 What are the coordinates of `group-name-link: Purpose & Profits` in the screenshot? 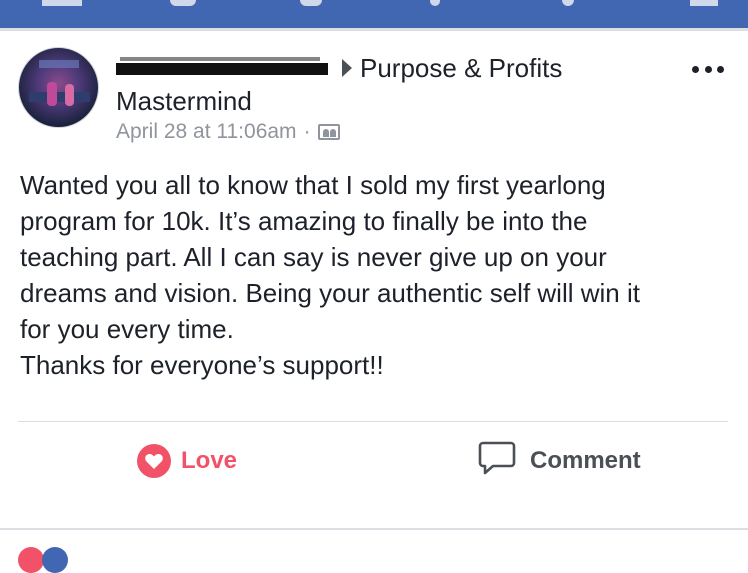 It's located at (461, 68).